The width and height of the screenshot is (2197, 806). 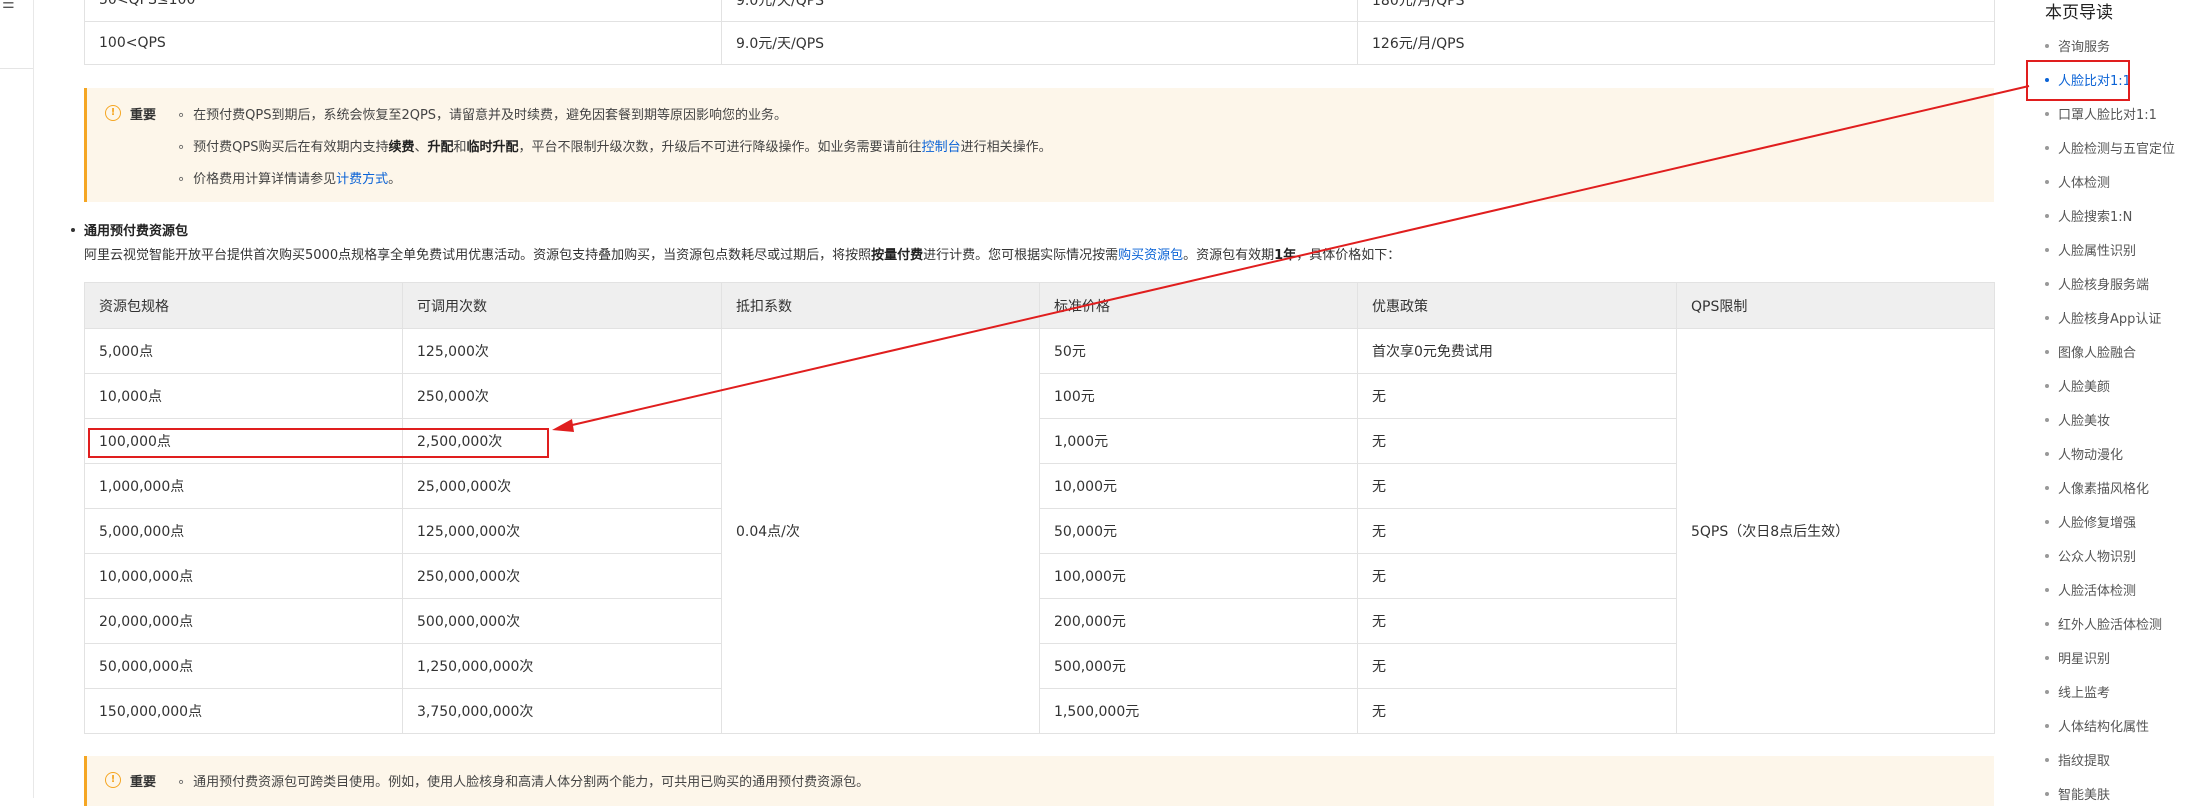 I want to click on toc-item: 图像人脸融合, so click(x=2090, y=351).